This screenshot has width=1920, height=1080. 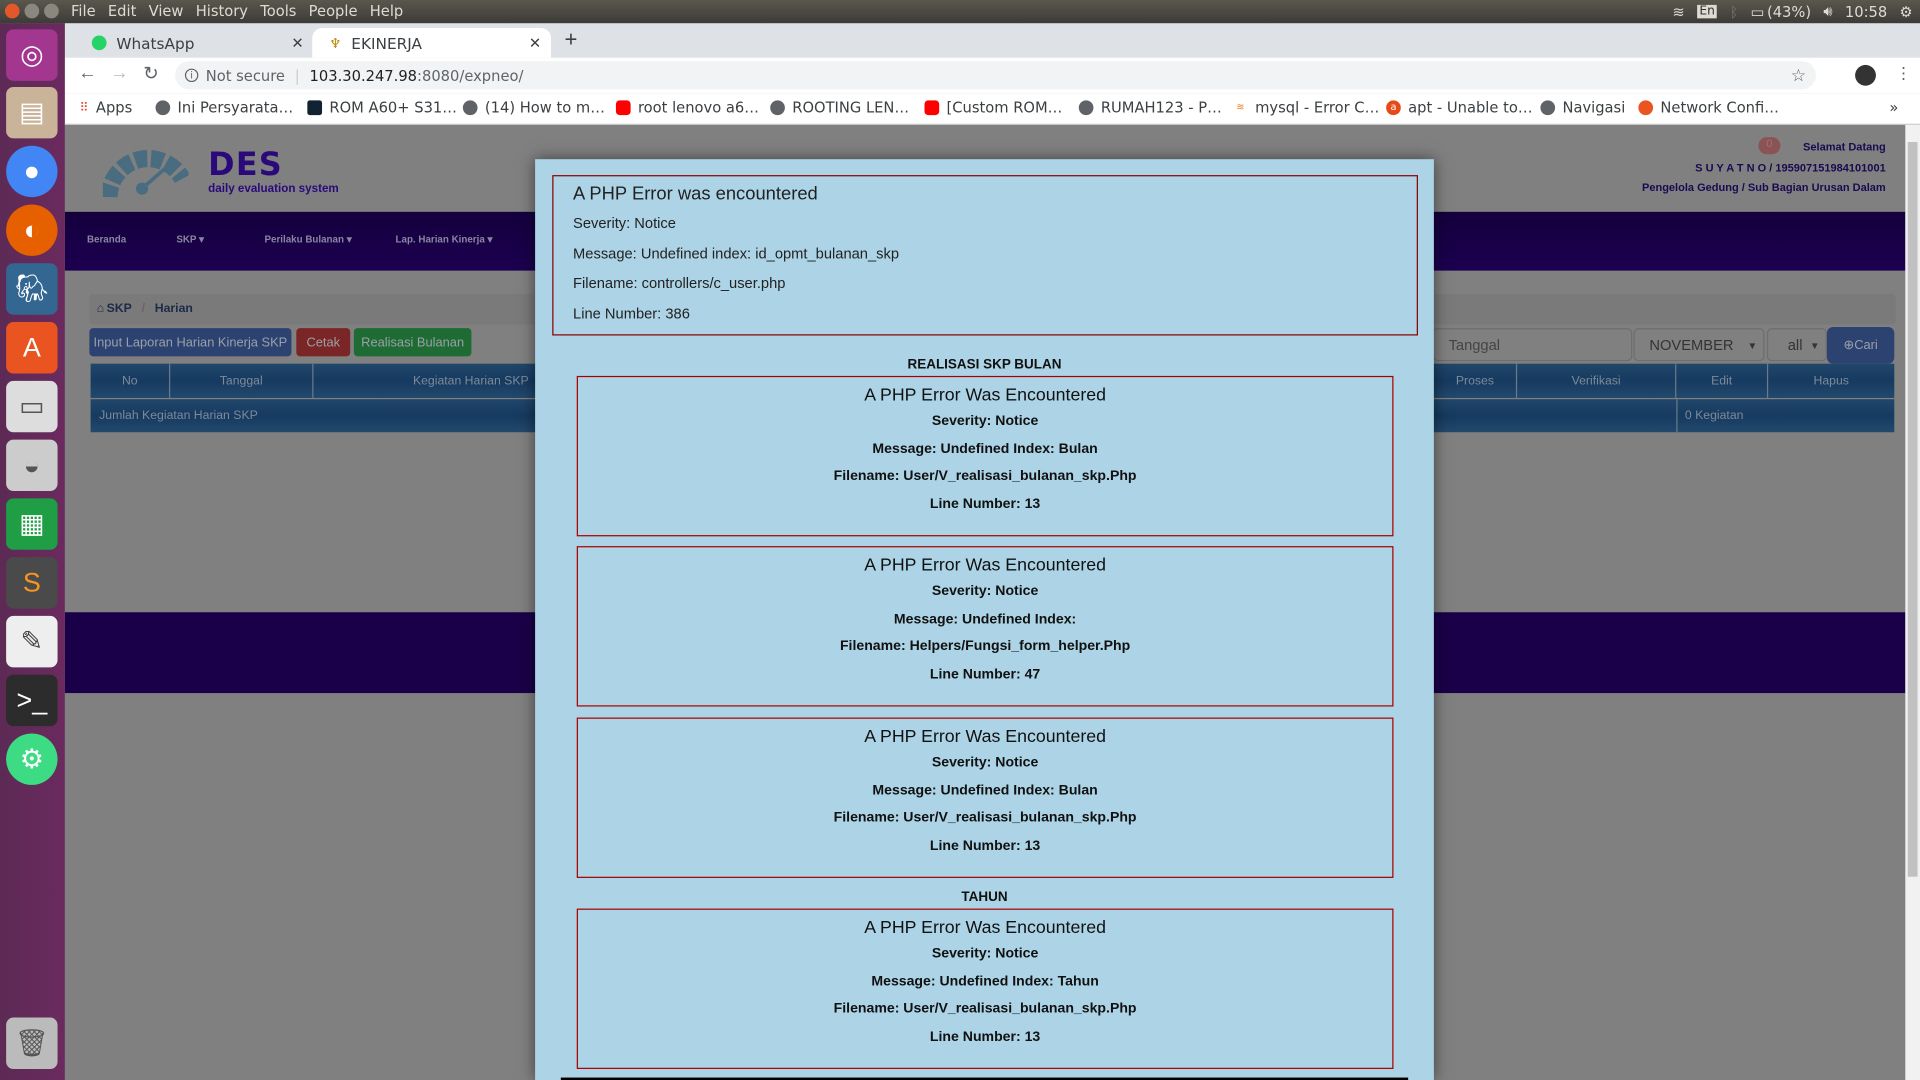 What do you see at coordinates (333, 10) in the screenshot?
I see `menu-people: People` at bounding box center [333, 10].